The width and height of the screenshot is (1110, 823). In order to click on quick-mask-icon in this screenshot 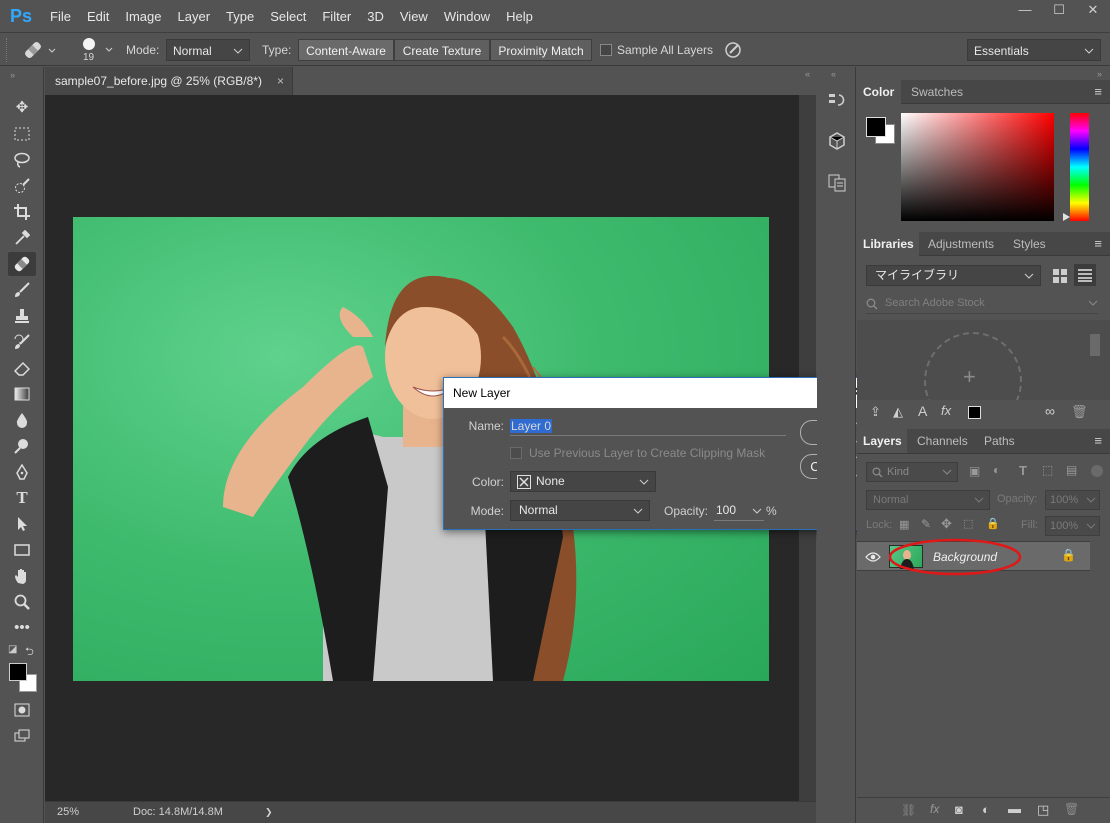, I will do `click(22, 710)`.